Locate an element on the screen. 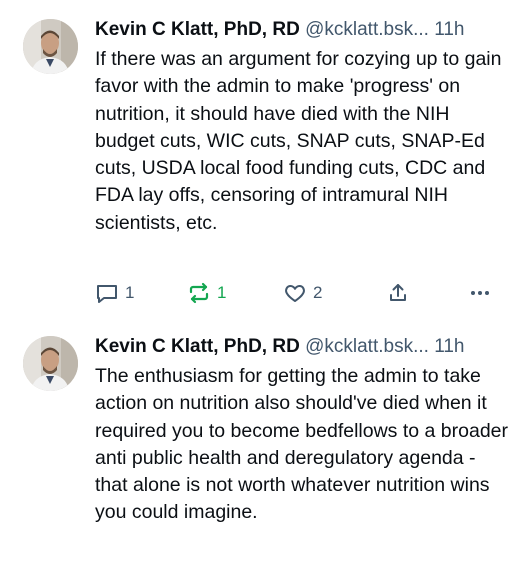  avatar is located at coordinates (50, 363).